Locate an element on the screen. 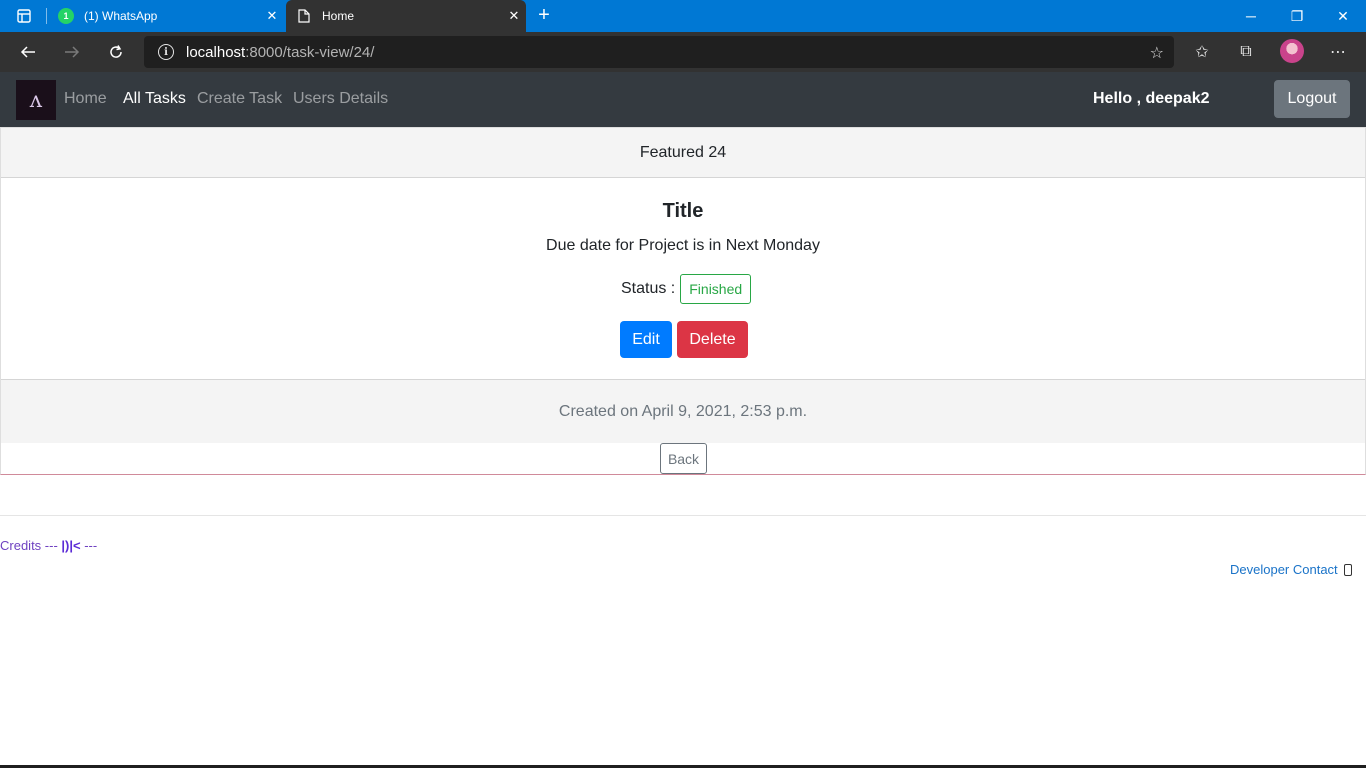 The width and height of the screenshot is (1366, 768). back-icon is located at coordinates (28, 52).